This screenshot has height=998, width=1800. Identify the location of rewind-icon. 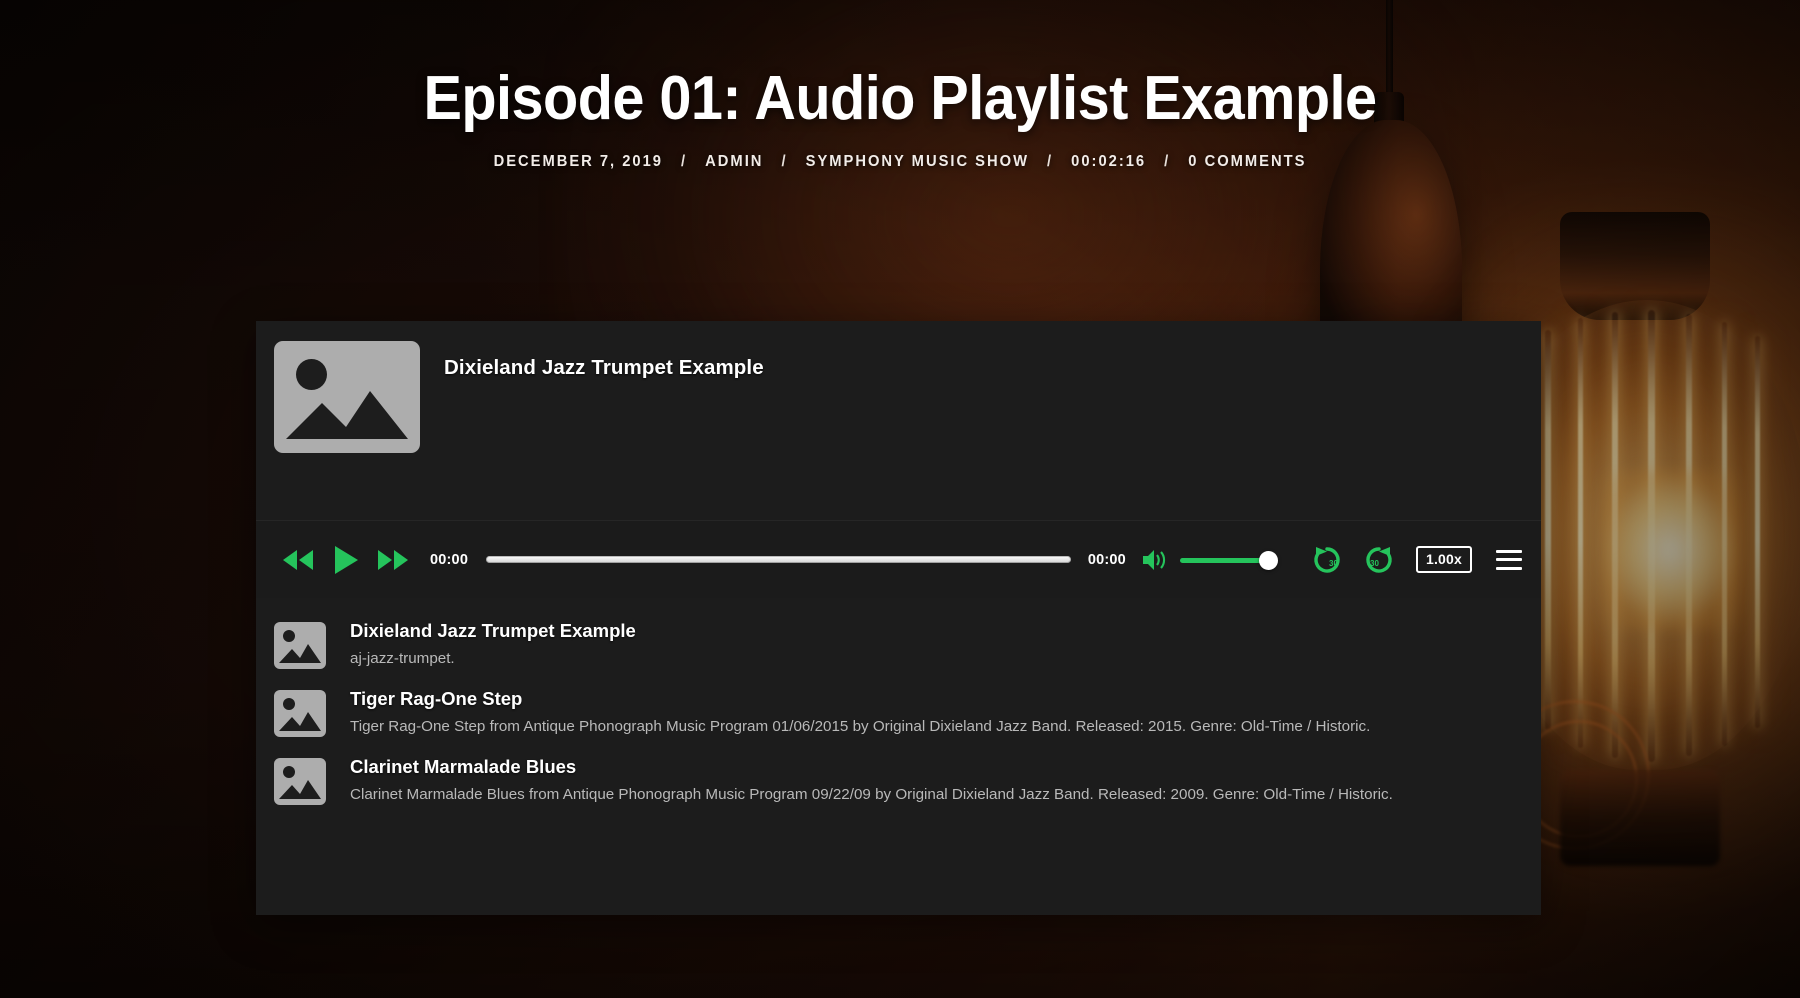
(298, 560).